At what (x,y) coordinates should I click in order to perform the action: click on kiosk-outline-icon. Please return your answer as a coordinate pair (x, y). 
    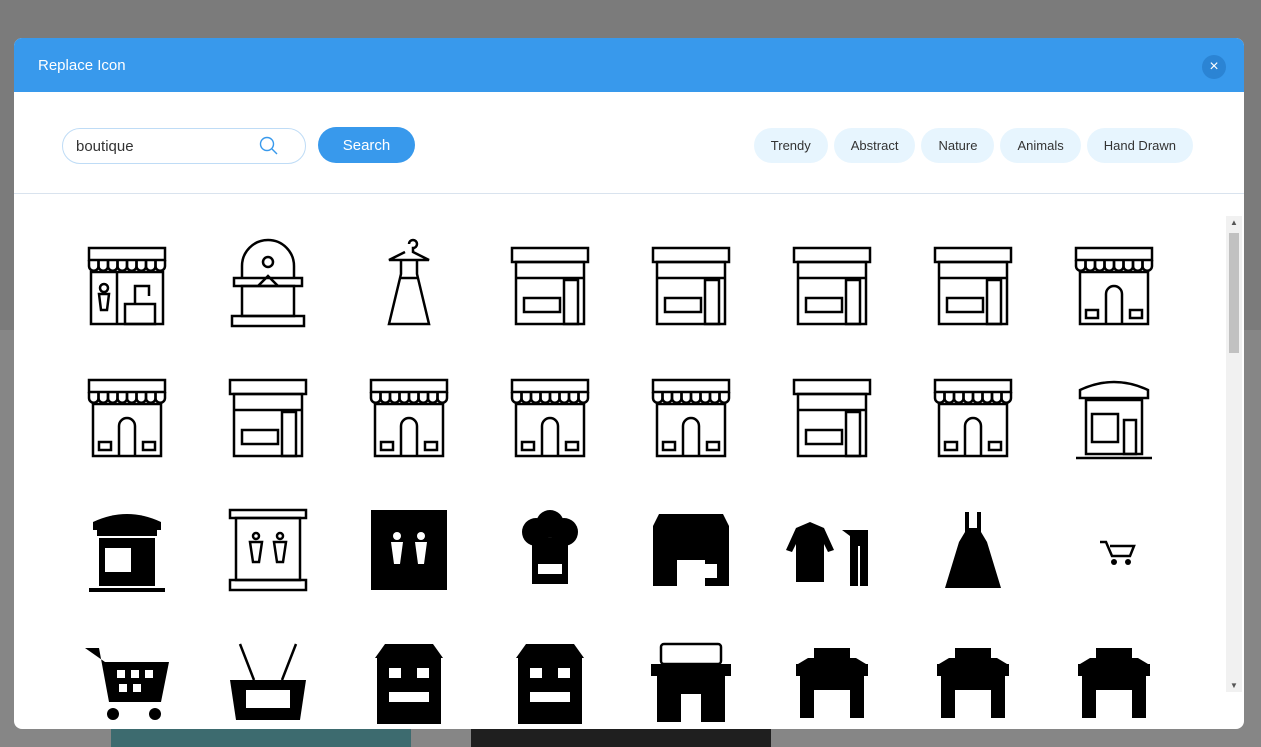
    Looking at the image, I should click on (267, 283).